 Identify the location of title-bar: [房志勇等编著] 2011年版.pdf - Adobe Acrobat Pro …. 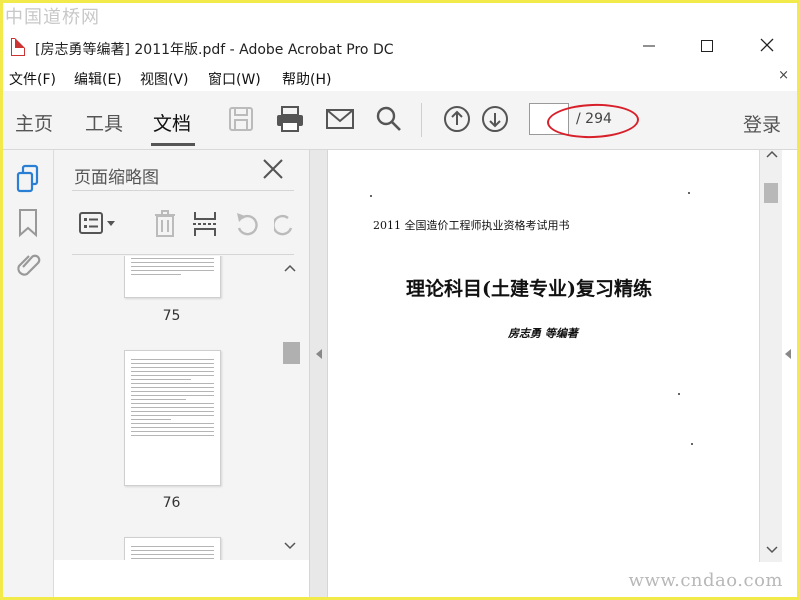
(400, 47).